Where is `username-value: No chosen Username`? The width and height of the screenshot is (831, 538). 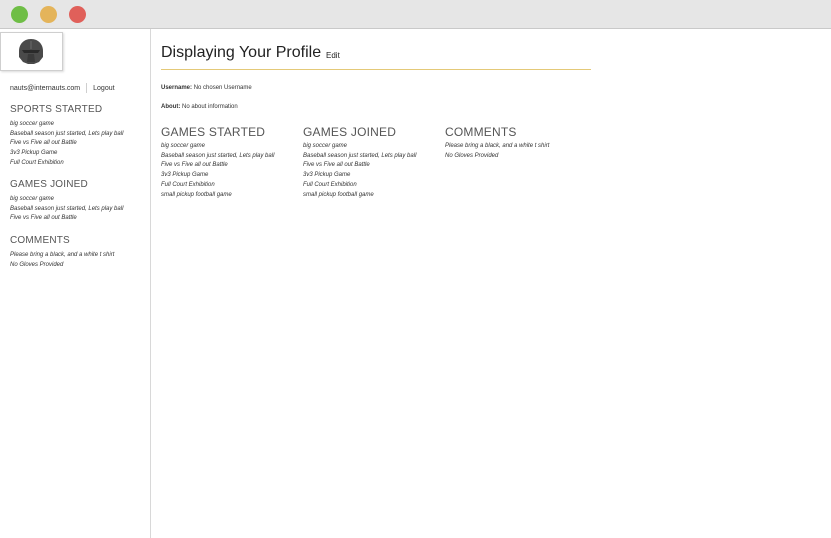
username-value: No chosen Username is located at coordinates (222, 88).